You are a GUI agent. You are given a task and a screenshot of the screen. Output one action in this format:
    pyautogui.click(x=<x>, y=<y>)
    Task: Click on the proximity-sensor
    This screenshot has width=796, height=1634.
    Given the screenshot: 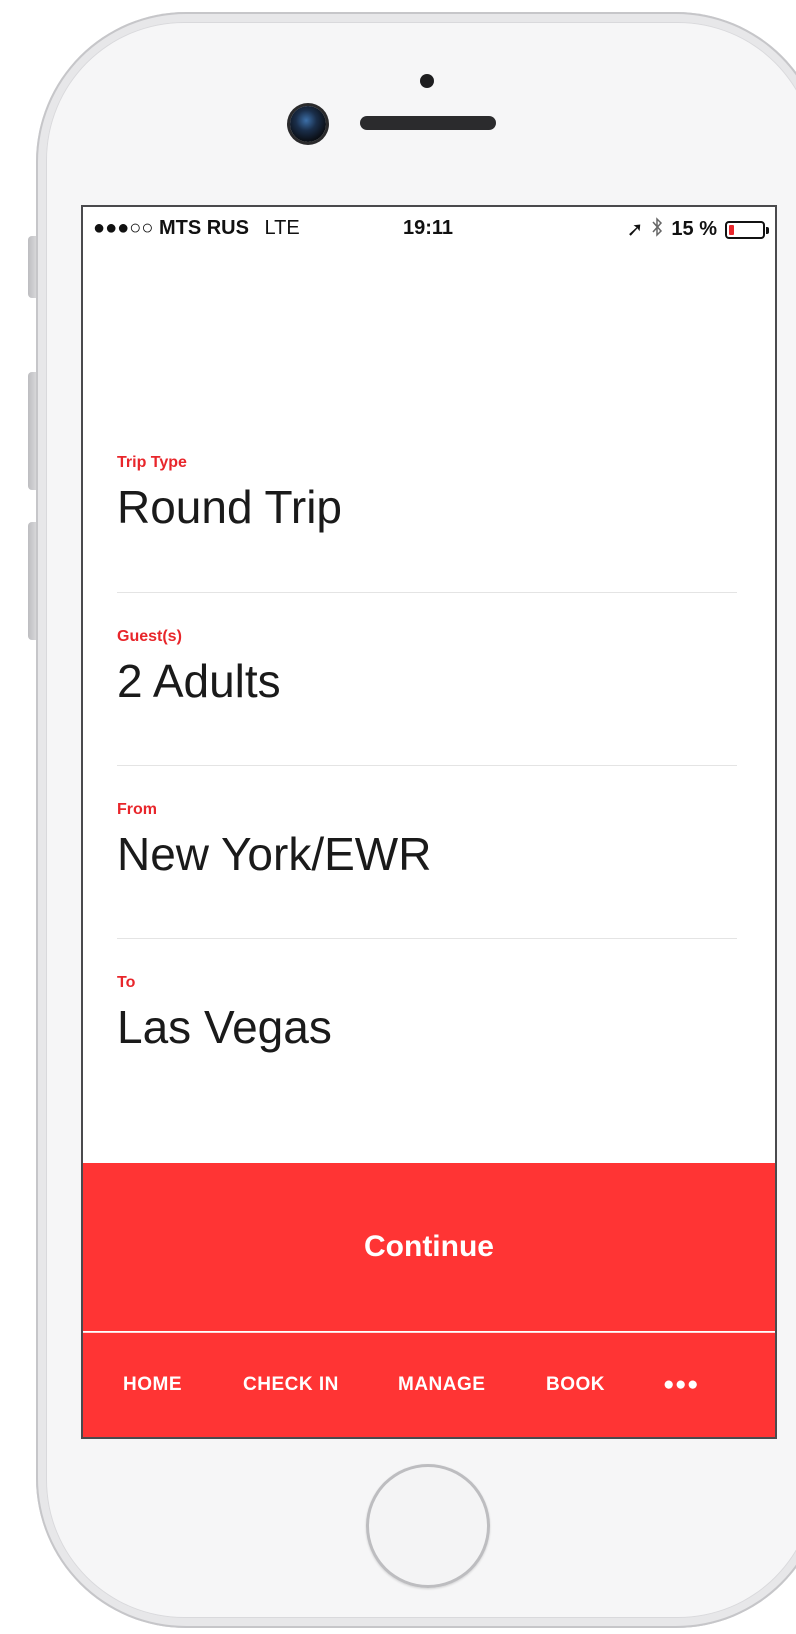 What is the action you would take?
    pyautogui.click(x=427, y=81)
    